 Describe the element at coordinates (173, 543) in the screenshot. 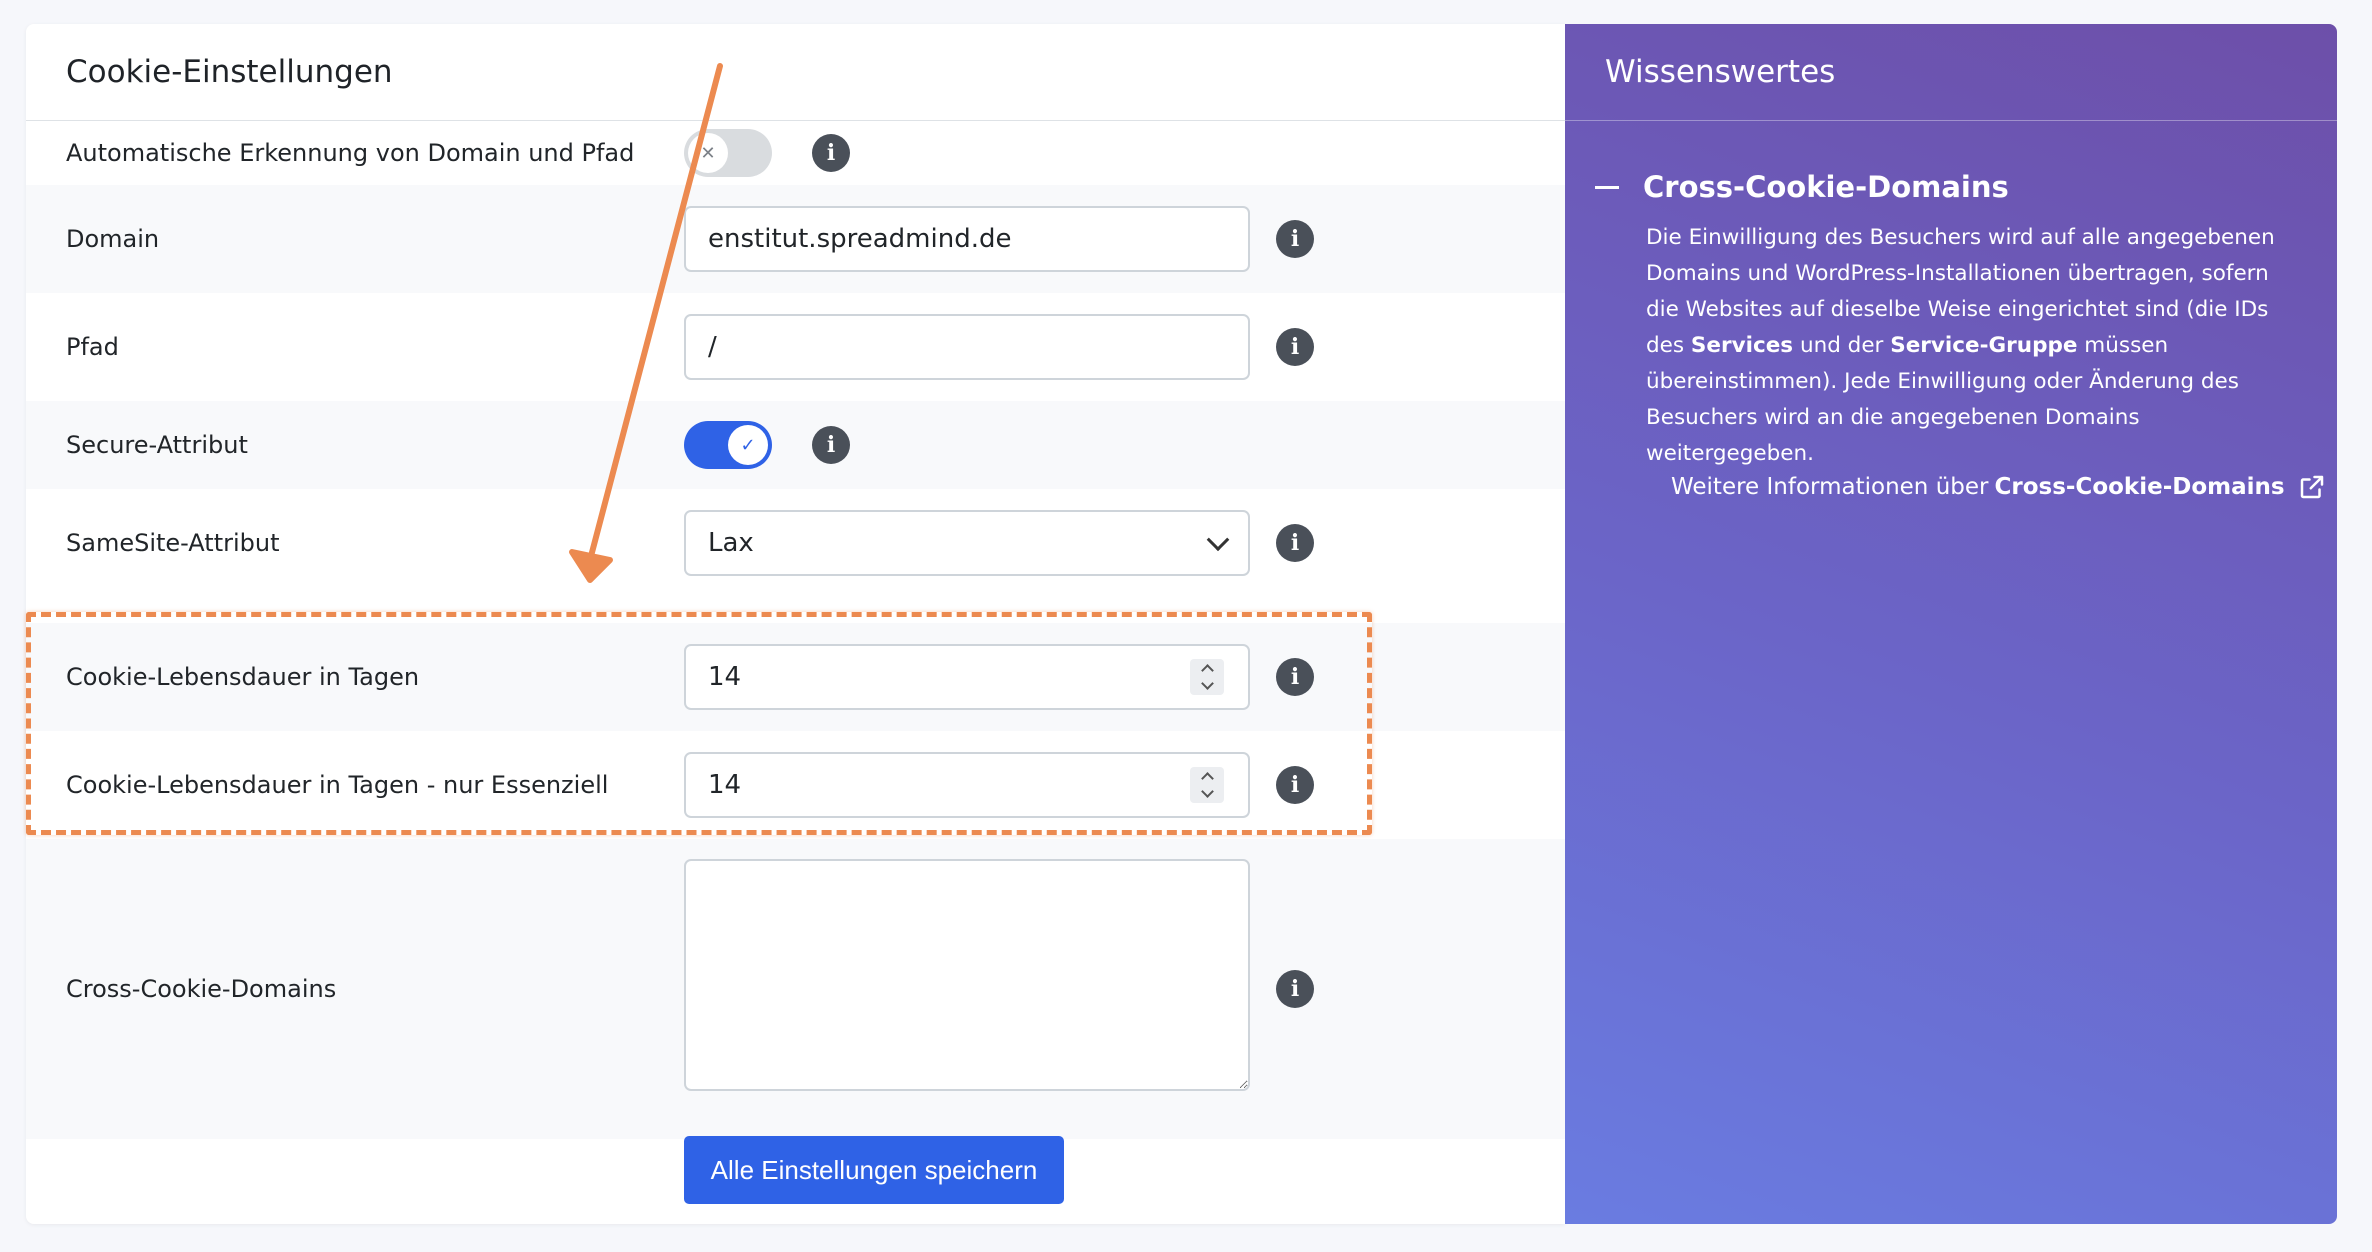

I see `row-label: SameSite-Attribut` at that location.